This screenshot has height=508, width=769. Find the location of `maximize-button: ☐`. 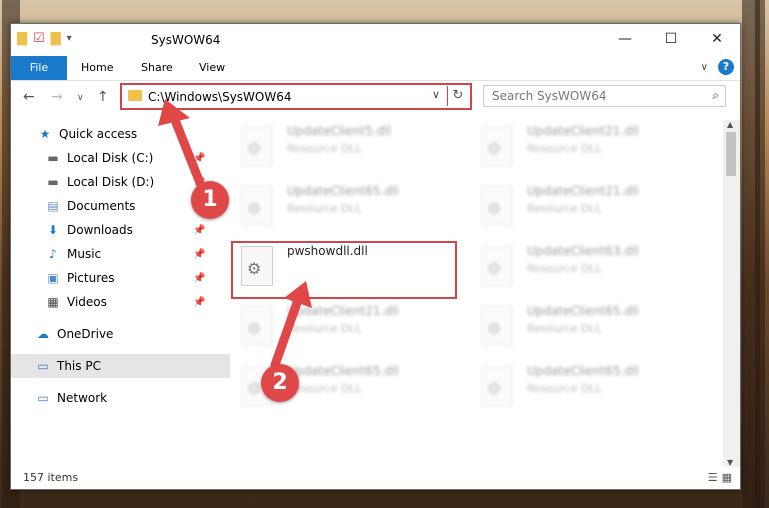

maximize-button: ☐ is located at coordinates (671, 39).